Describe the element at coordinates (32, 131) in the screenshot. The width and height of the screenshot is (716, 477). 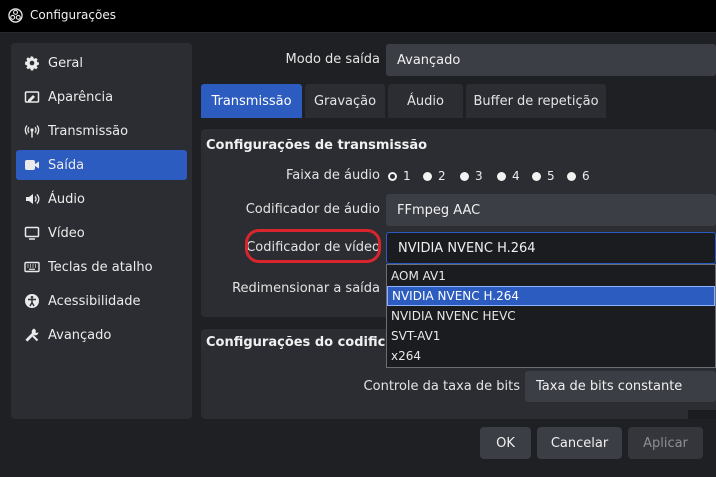
I see `broadcast-icon` at that location.